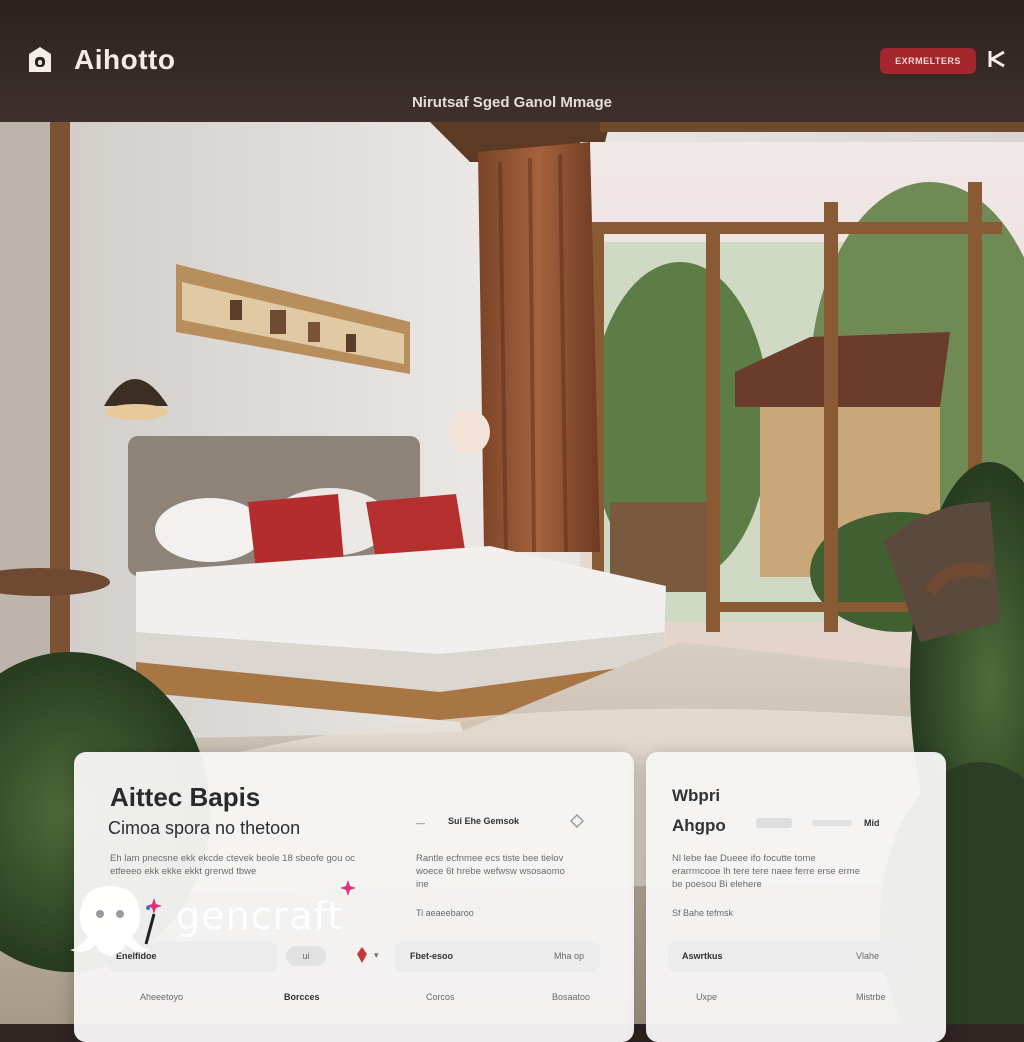 The width and height of the screenshot is (1024, 1042). I want to click on booking-footer-item-1: Uxpe, so click(706, 997).